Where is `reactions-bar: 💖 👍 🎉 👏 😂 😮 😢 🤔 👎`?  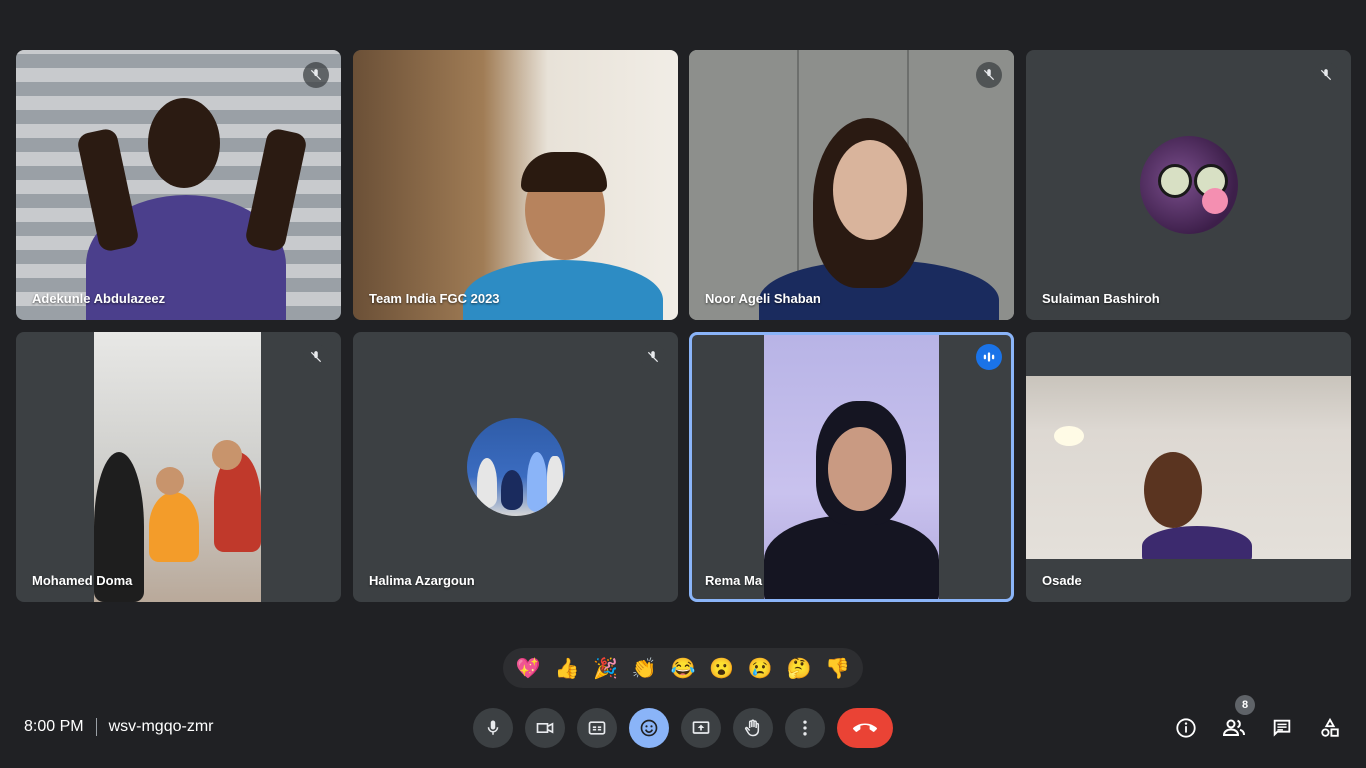
reactions-bar: 💖 👍 🎉 👏 😂 😮 😢 🤔 👎 is located at coordinates (683, 668).